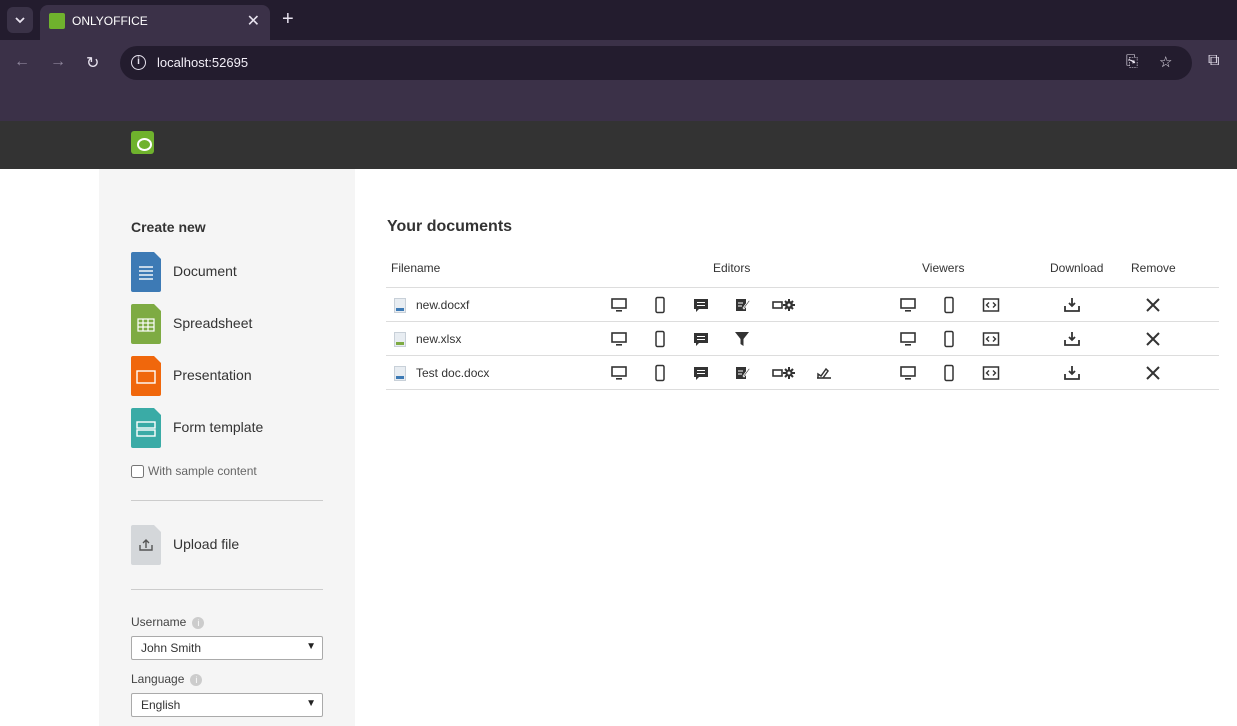 The image size is (1237, 726). I want to click on document-icon, so click(146, 272).